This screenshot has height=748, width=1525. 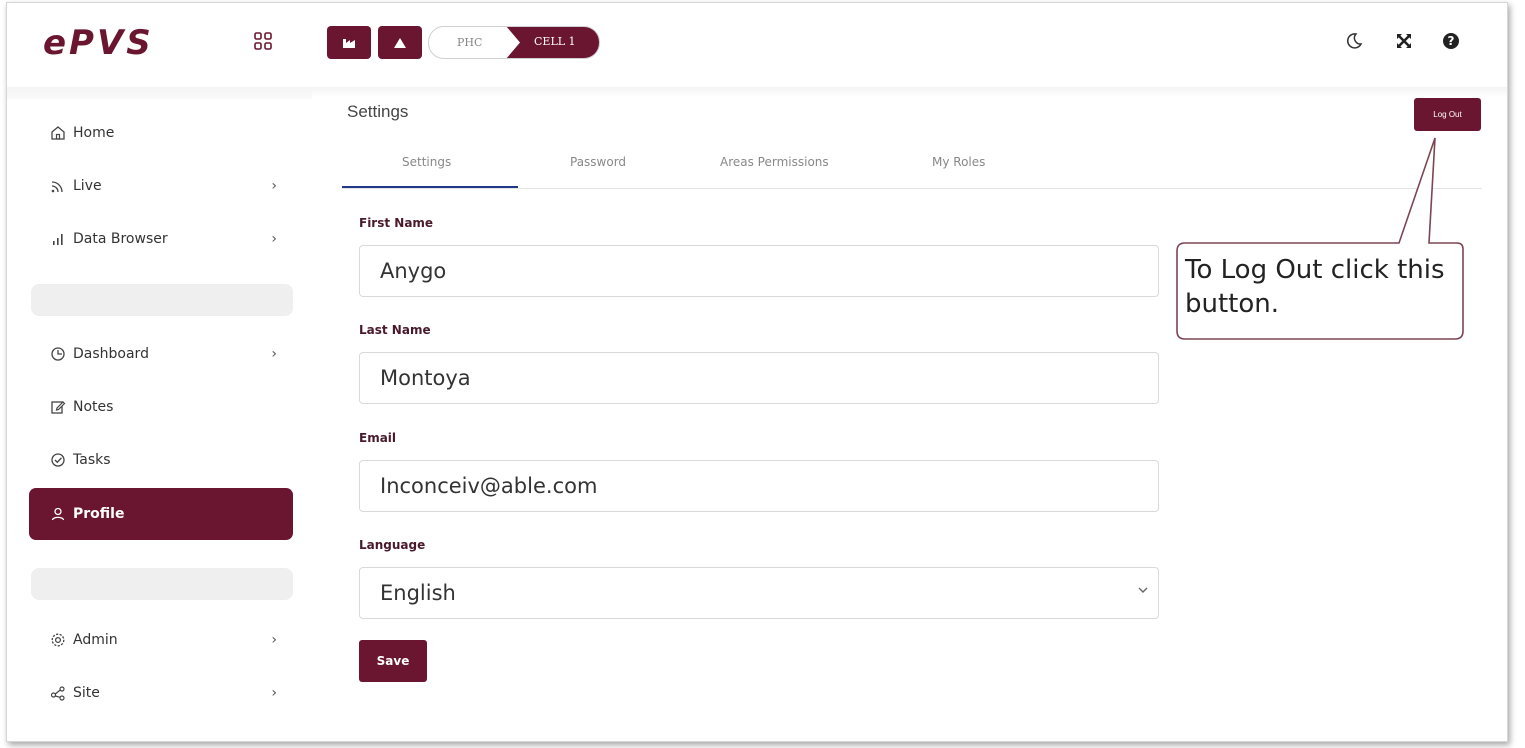 I want to click on language-value: English, so click(x=418, y=593).